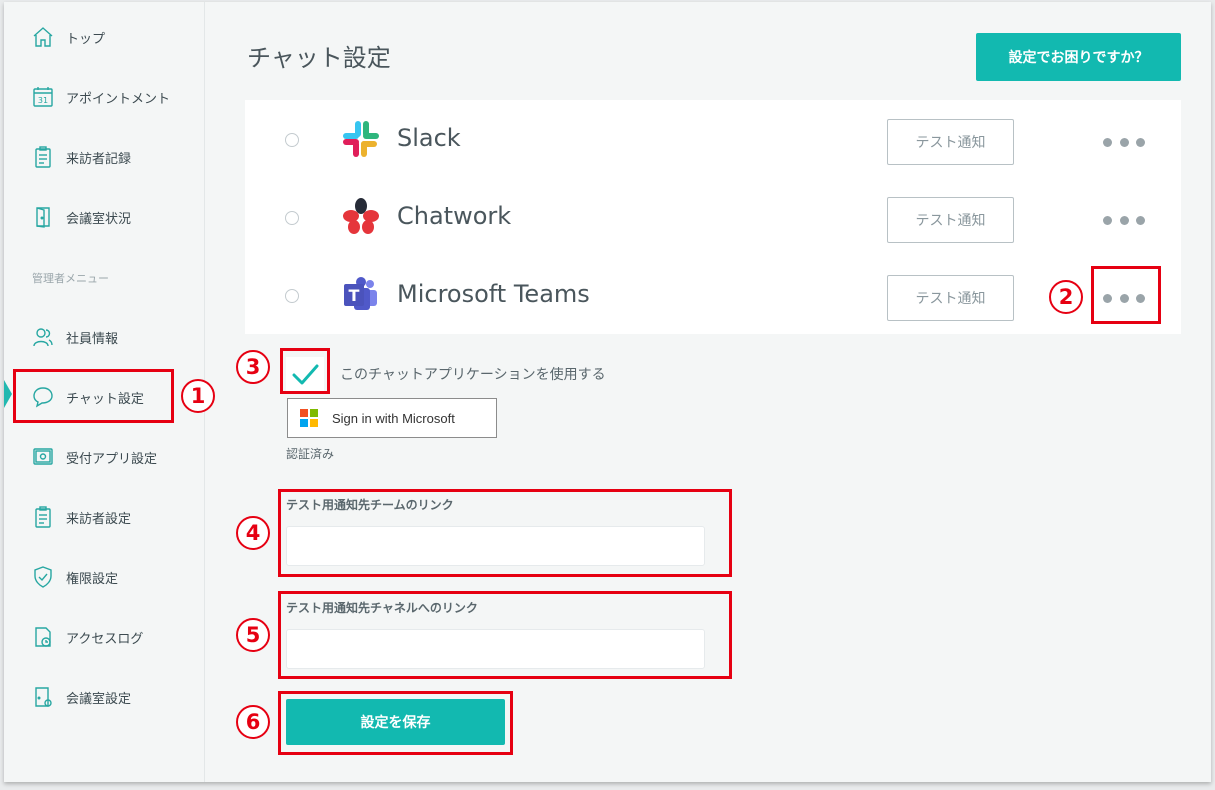  I want to click on shield-icon, so click(43, 577).